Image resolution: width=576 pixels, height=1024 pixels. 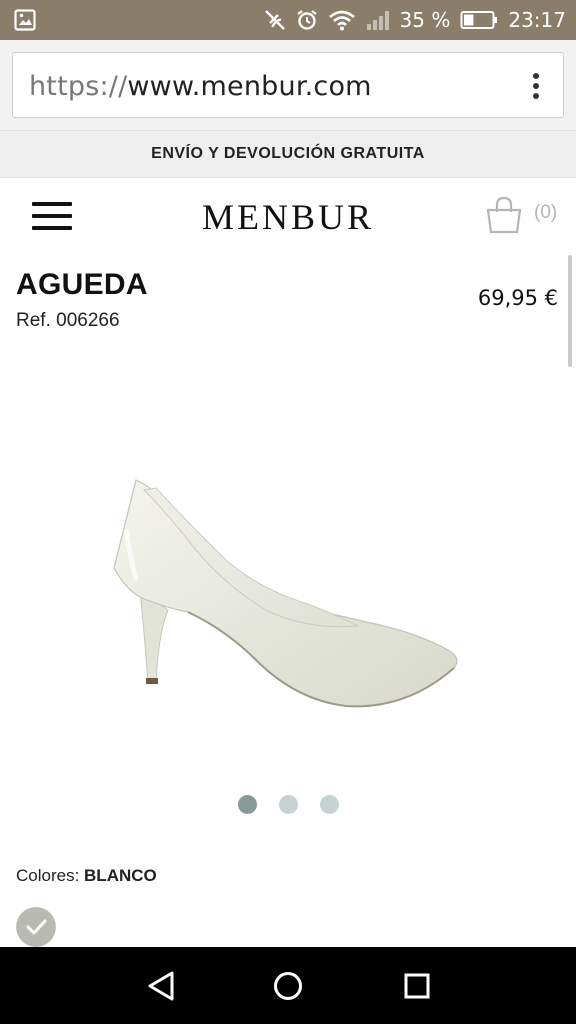 What do you see at coordinates (288, 154) in the screenshot?
I see `promo-banner: ENVÍO Y DEVOLUCIÓN GRATUITA` at bounding box center [288, 154].